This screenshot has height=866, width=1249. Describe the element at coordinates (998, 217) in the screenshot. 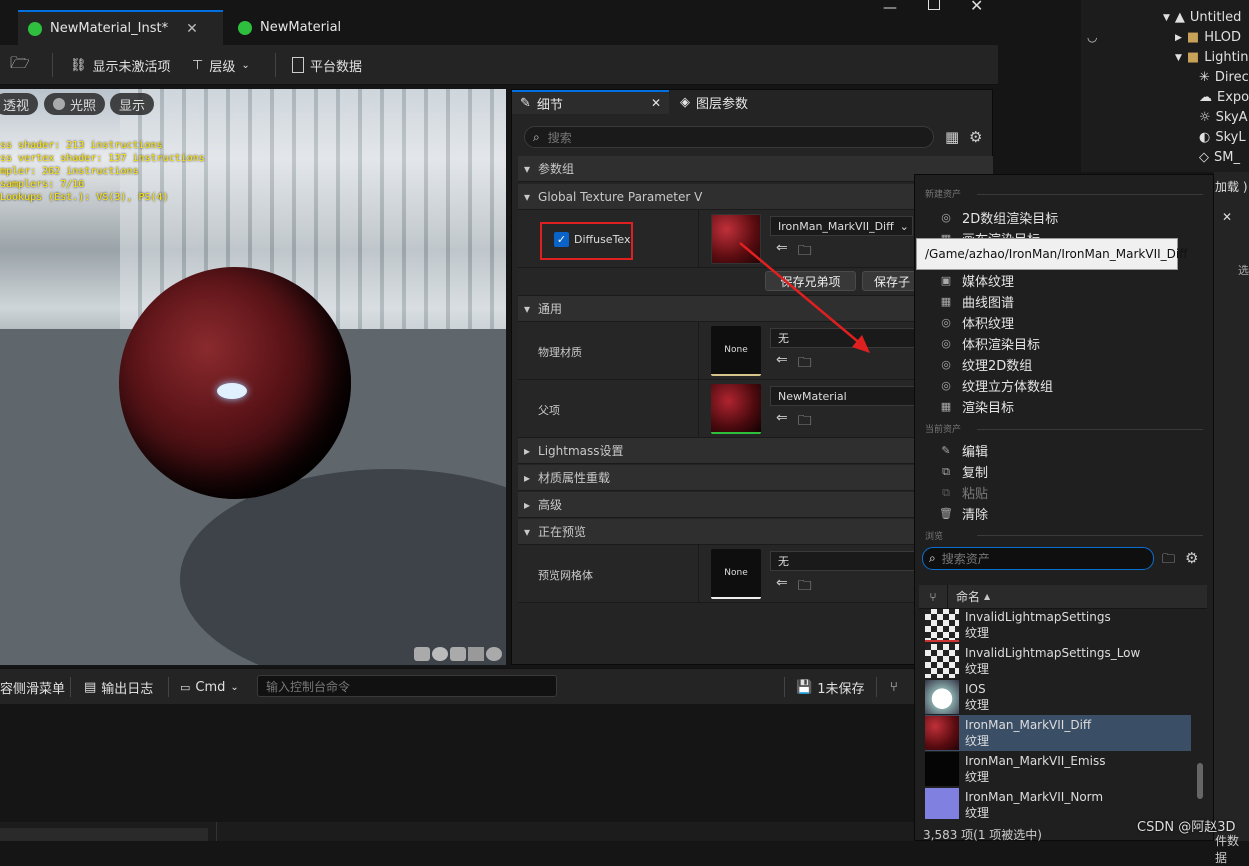

I see `menu-item-2d-array-rt: ◎ 2D数组渲染目标` at that location.